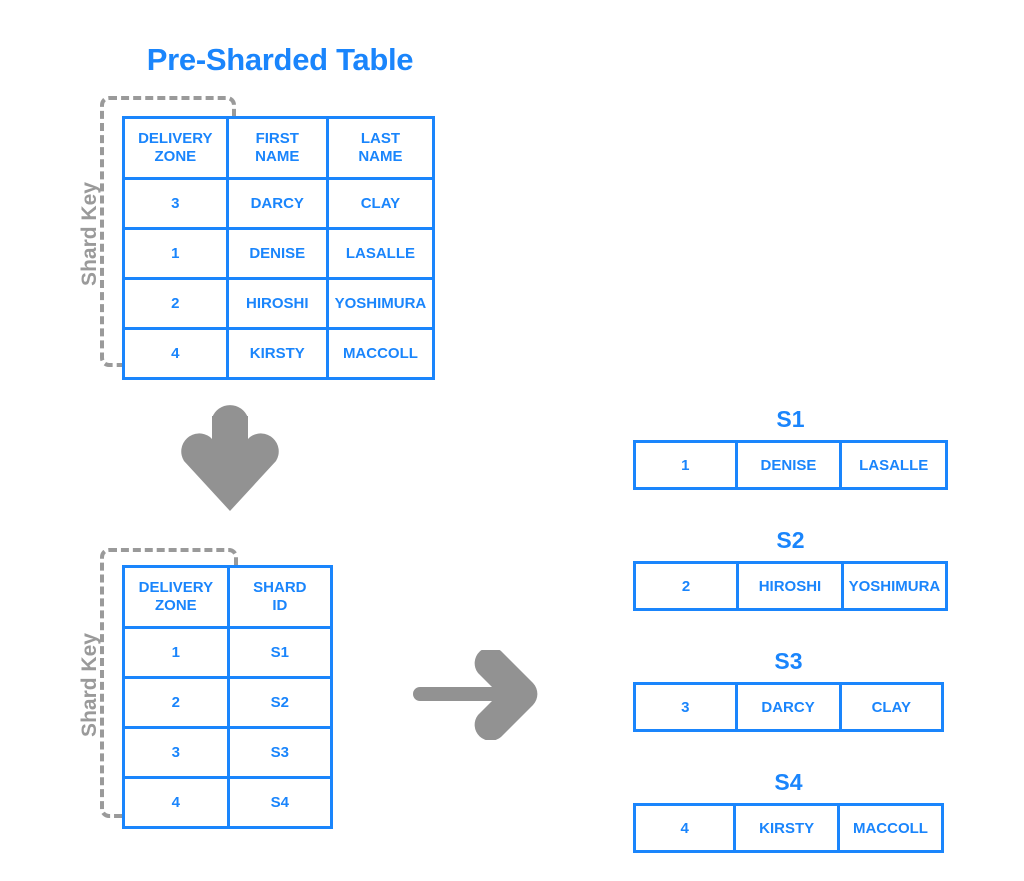  I want to click on table-row: 2 S2, so click(228, 702).